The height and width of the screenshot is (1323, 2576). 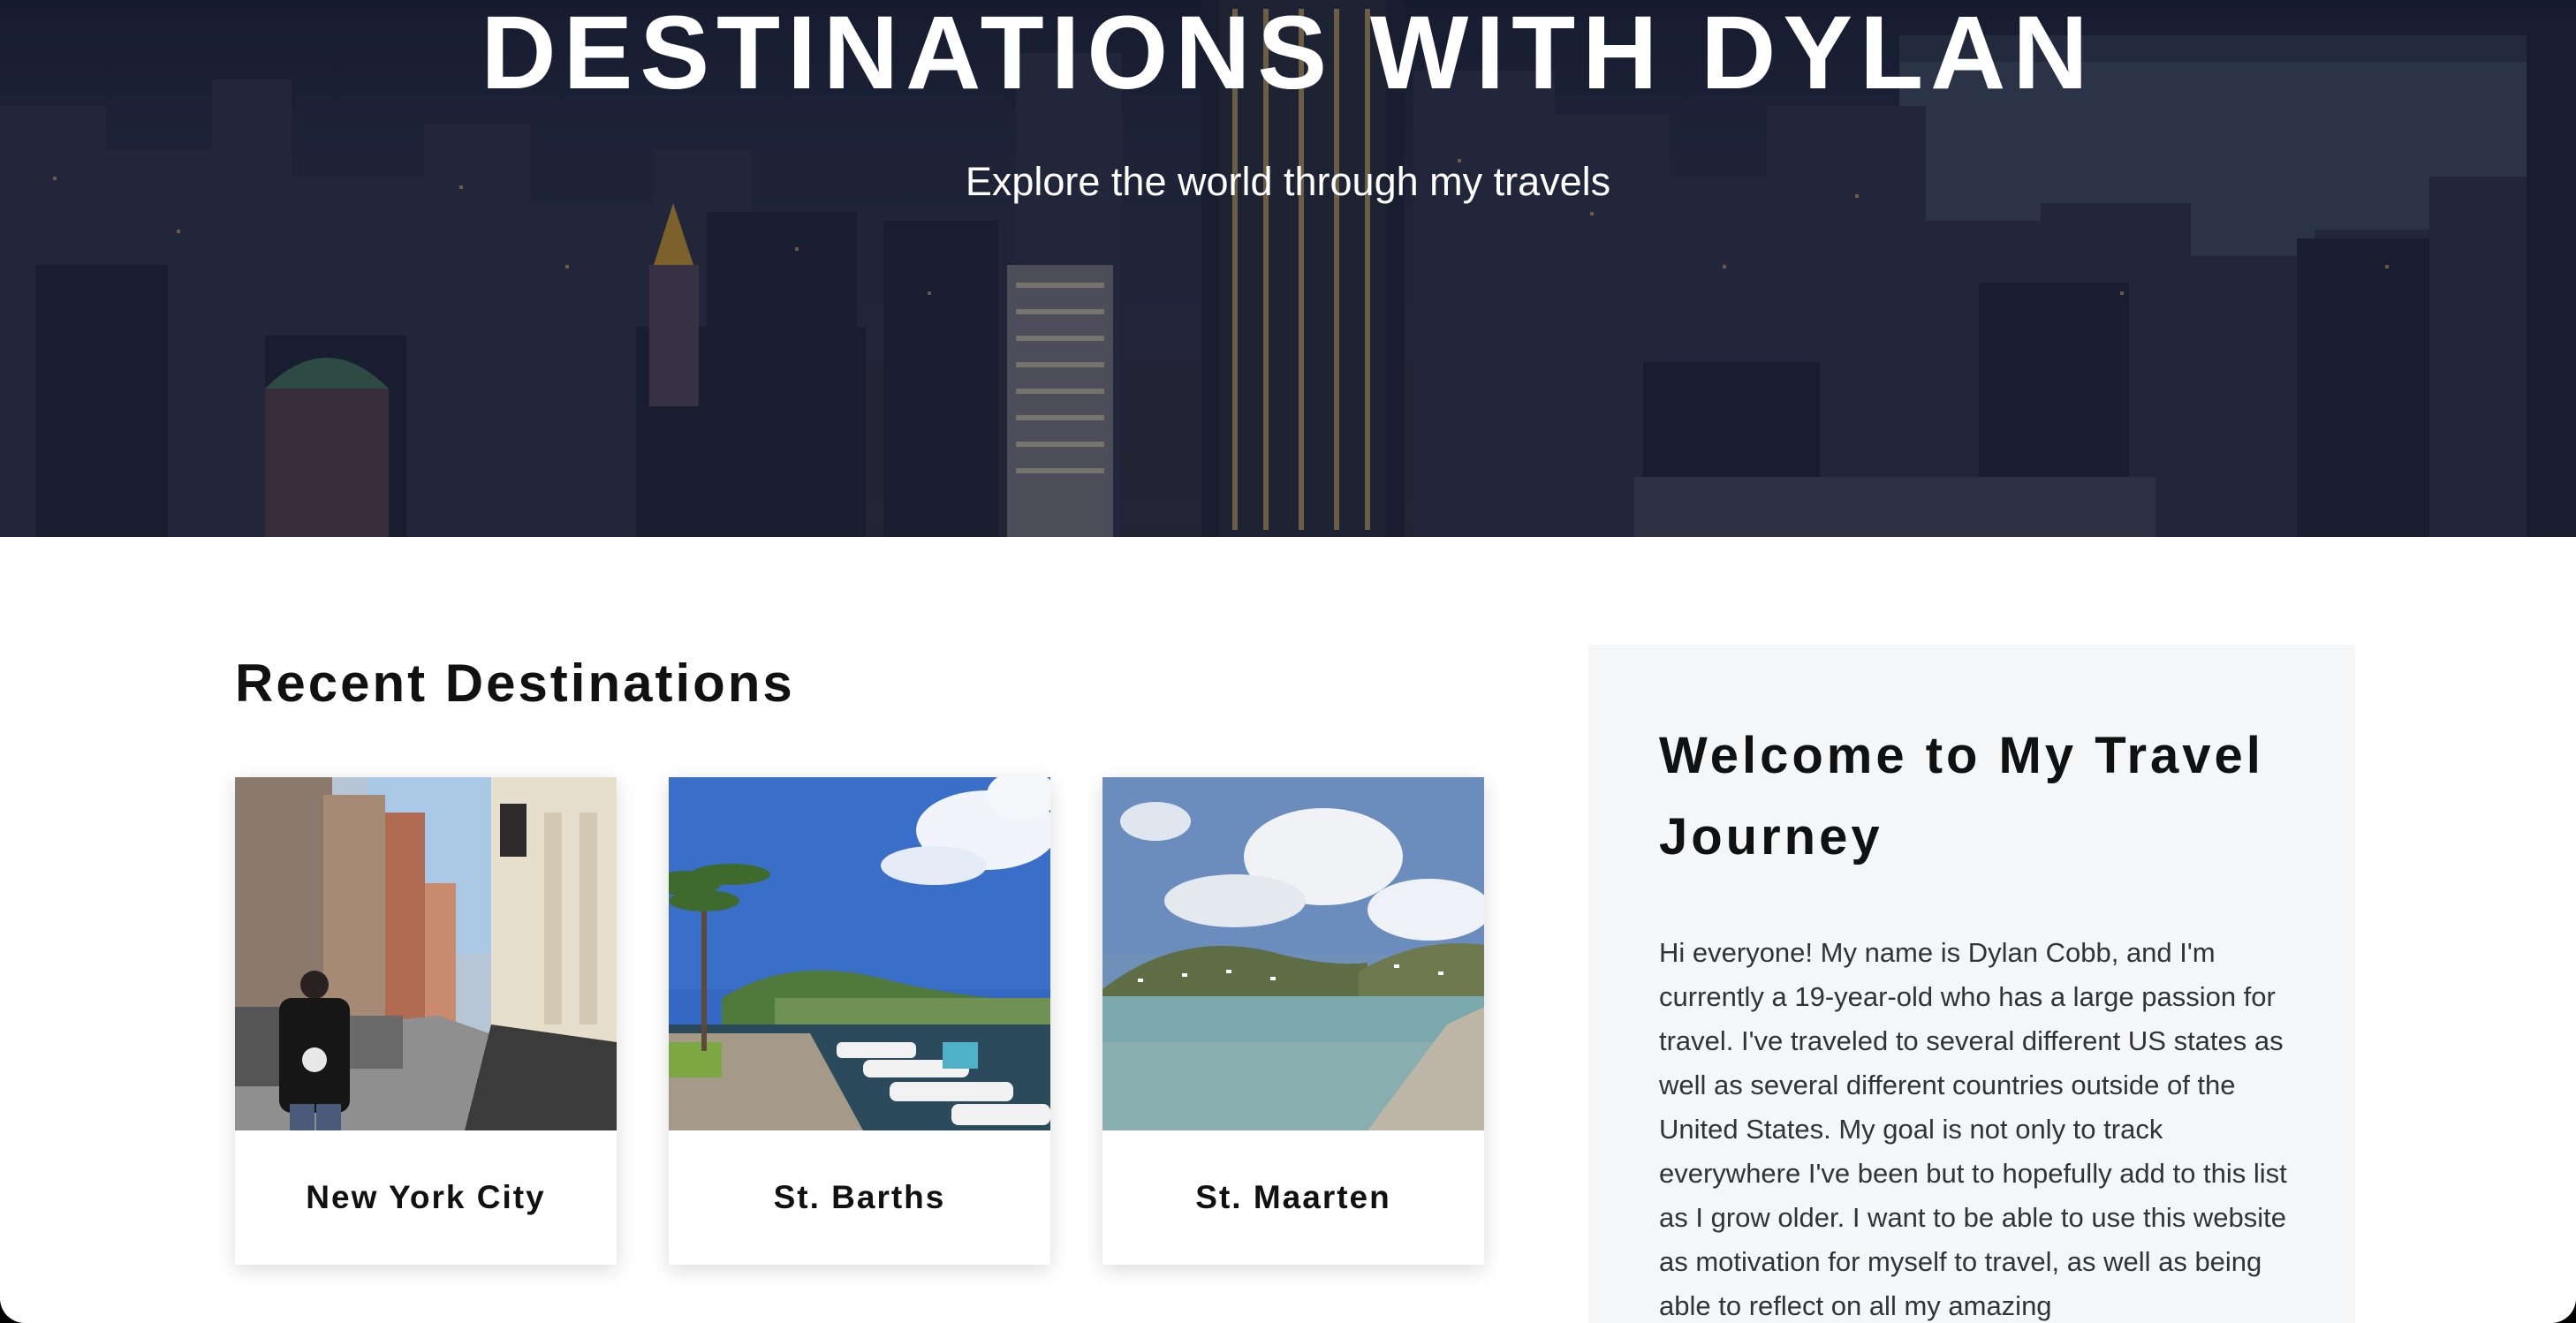 I want to click on harbor-photo, so click(x=860, y=953).